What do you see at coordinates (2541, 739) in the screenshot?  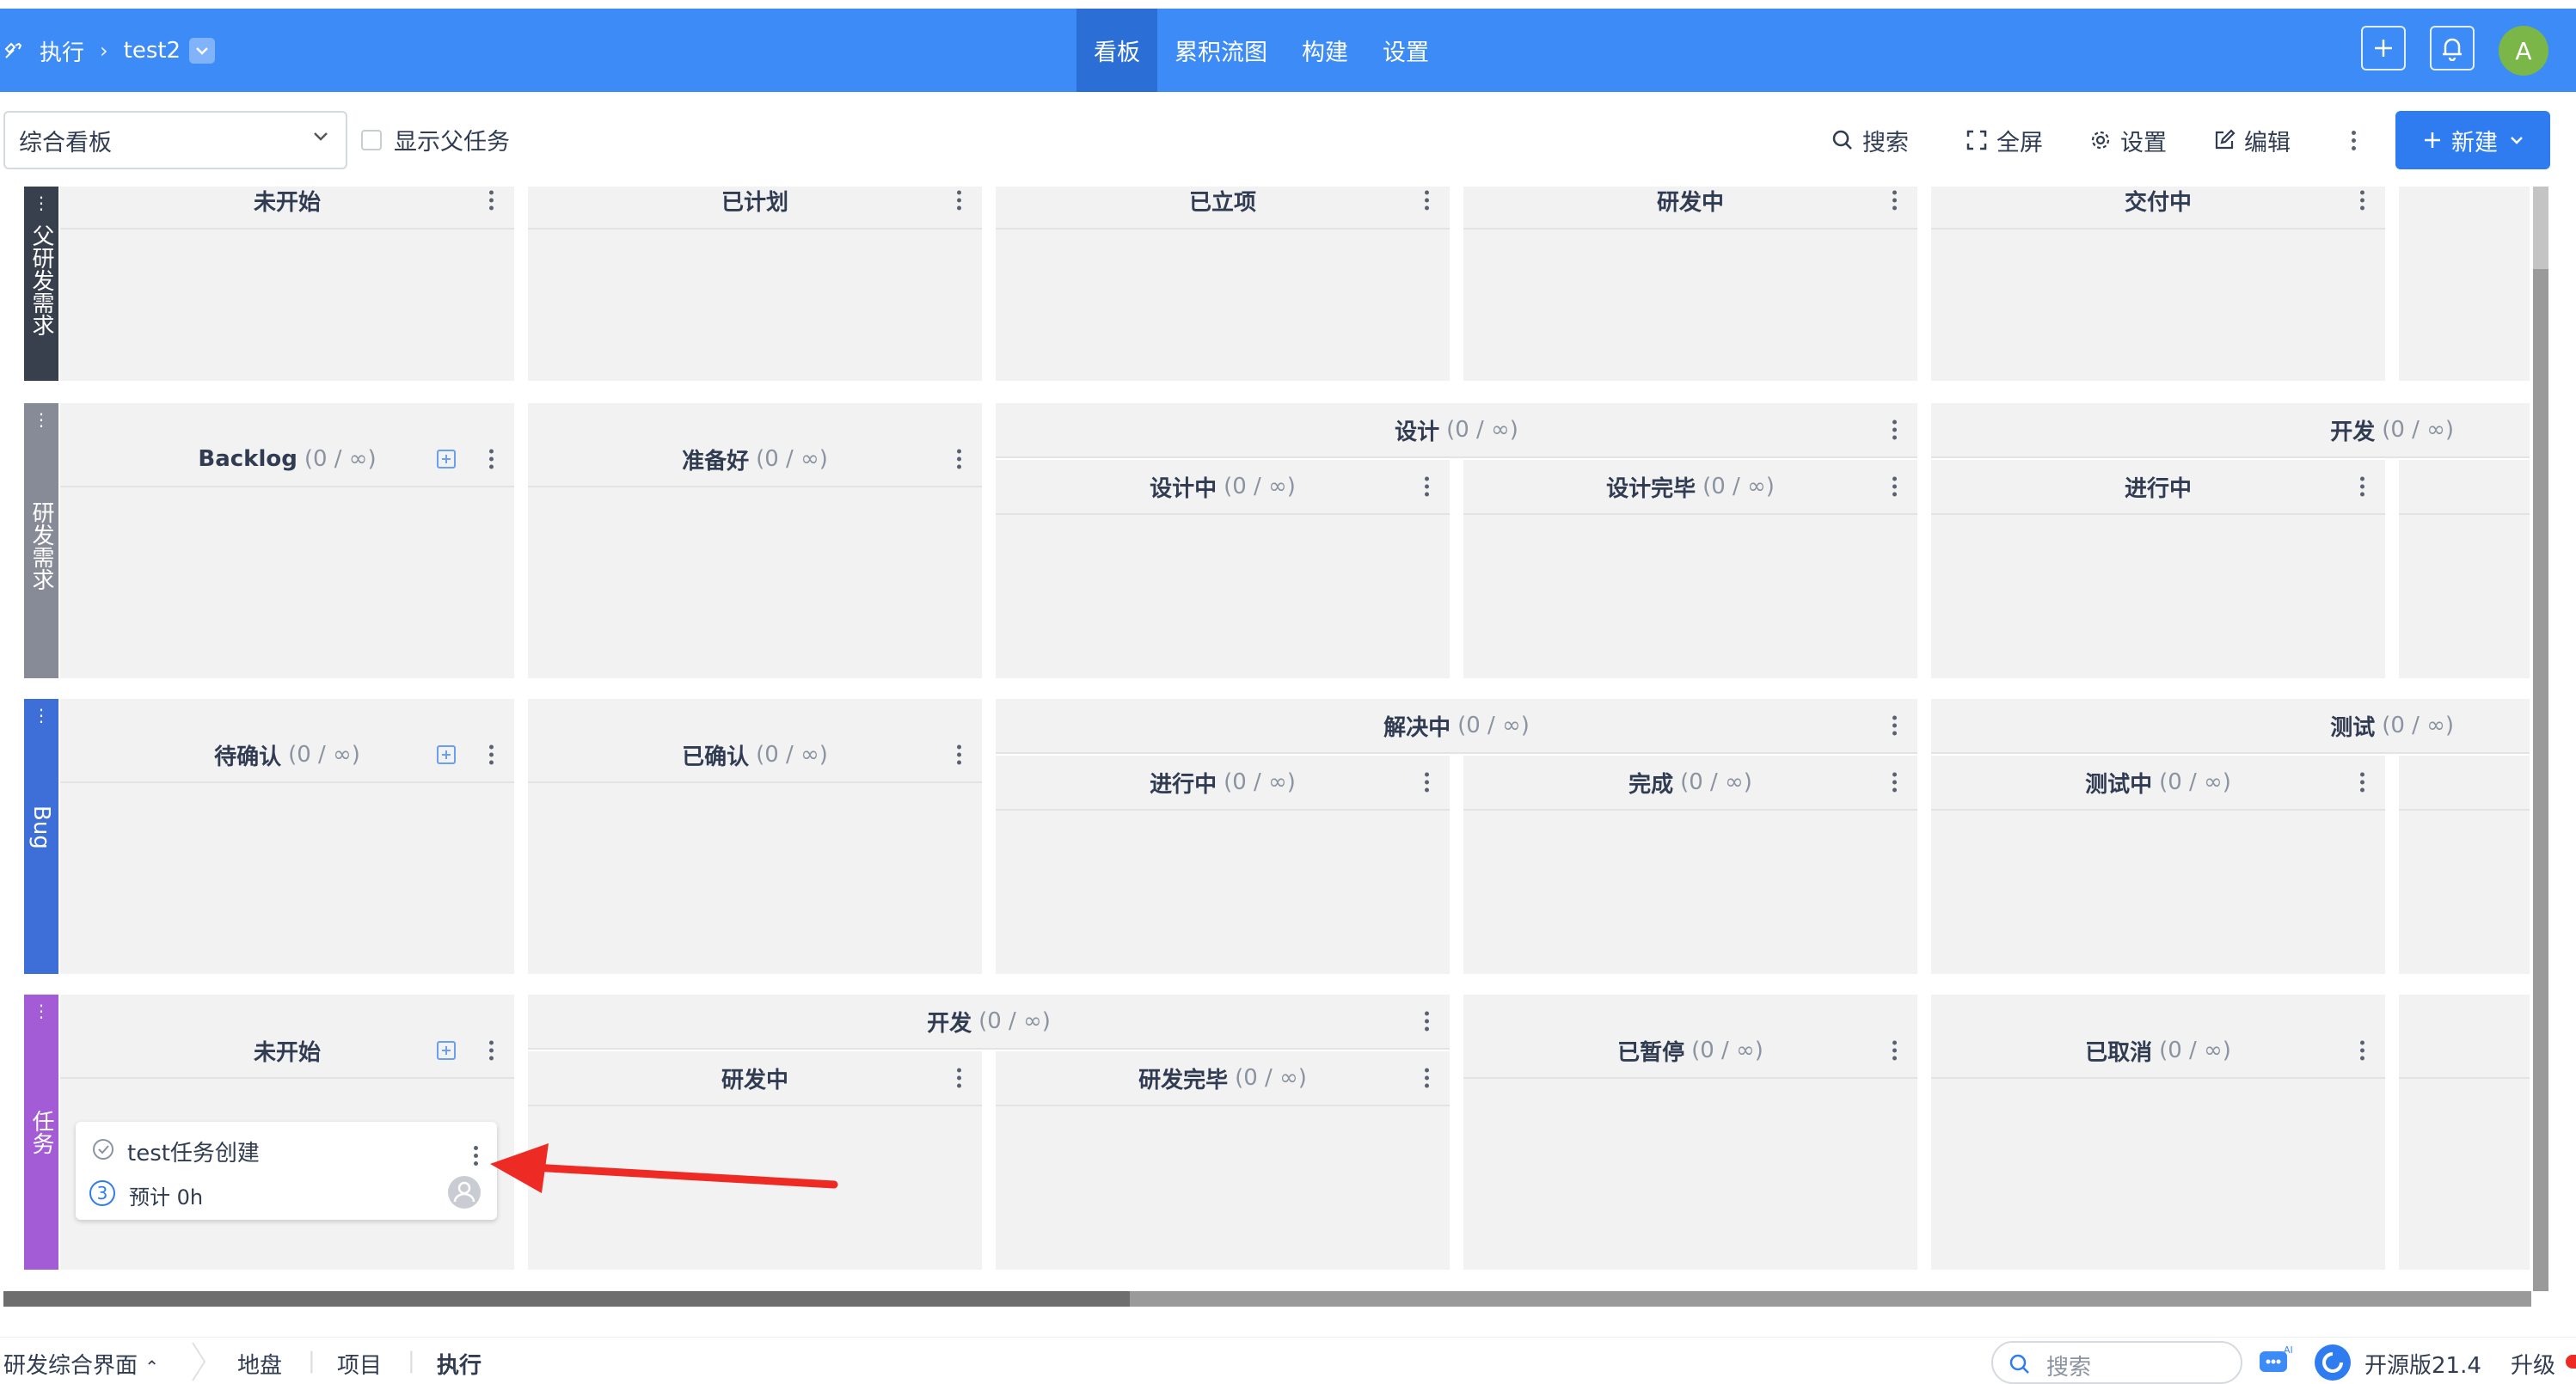 I see `vertical-scrollbar` at bounding box center [2541, 739].